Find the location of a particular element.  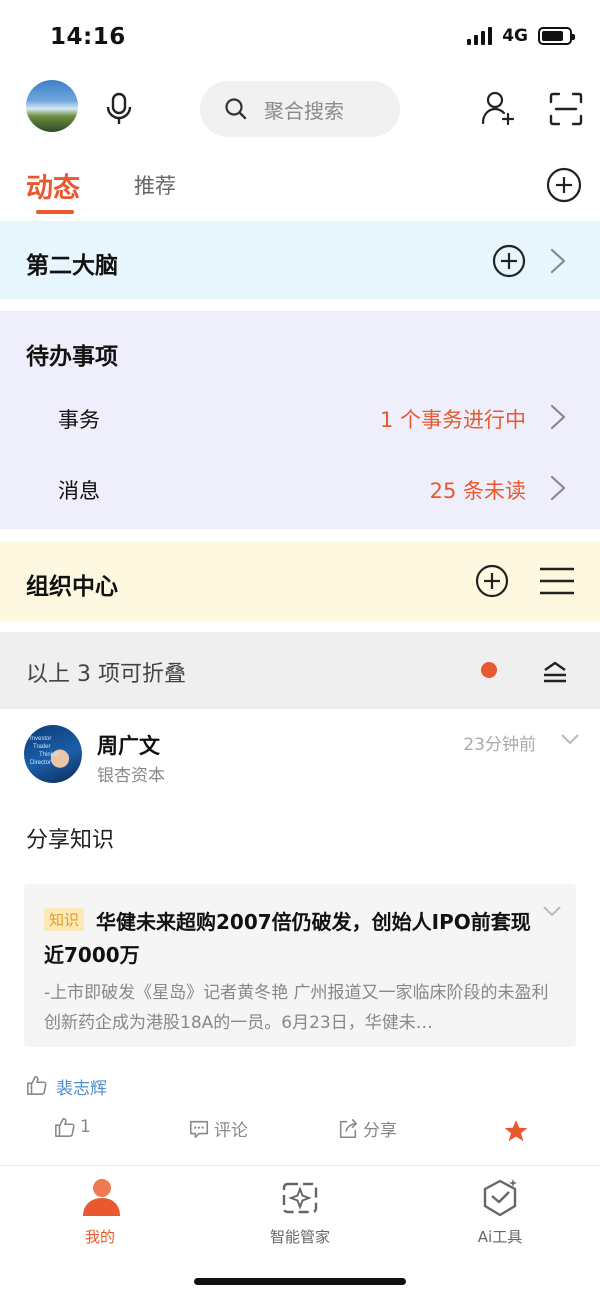

search-bar: 聚合搜索 is located at coordinates (300, 109).